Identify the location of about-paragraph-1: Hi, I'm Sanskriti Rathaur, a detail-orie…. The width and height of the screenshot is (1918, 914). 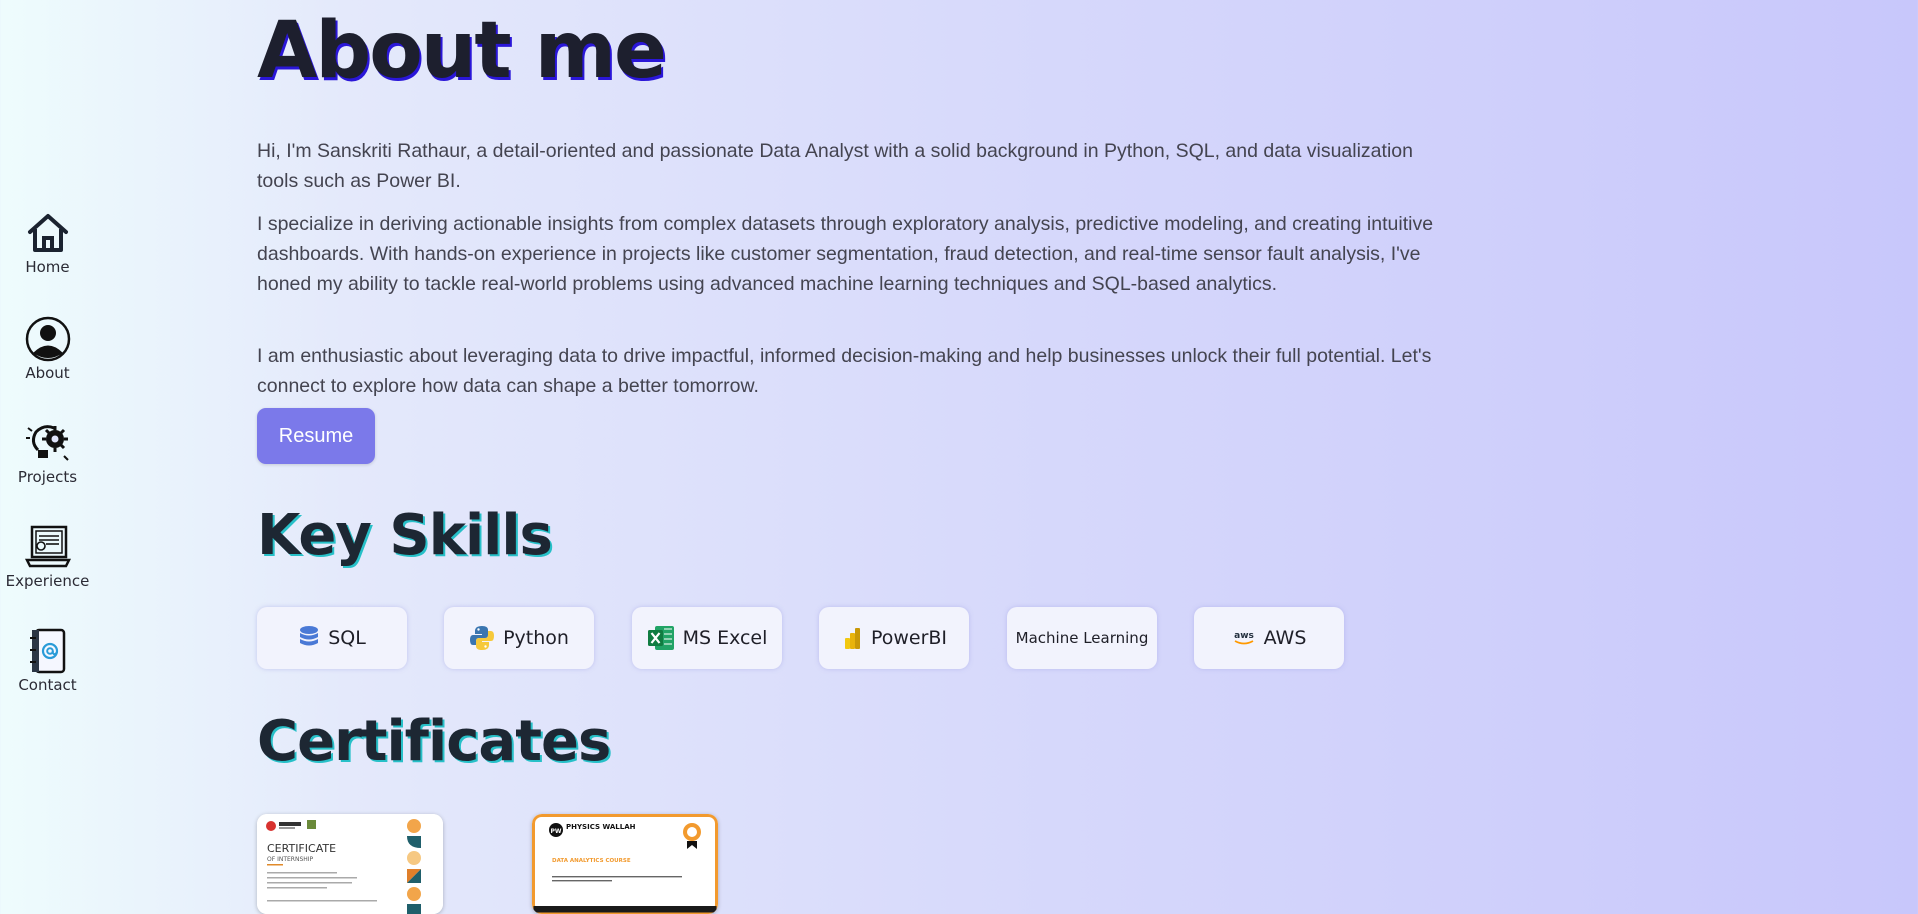
(835, 166).